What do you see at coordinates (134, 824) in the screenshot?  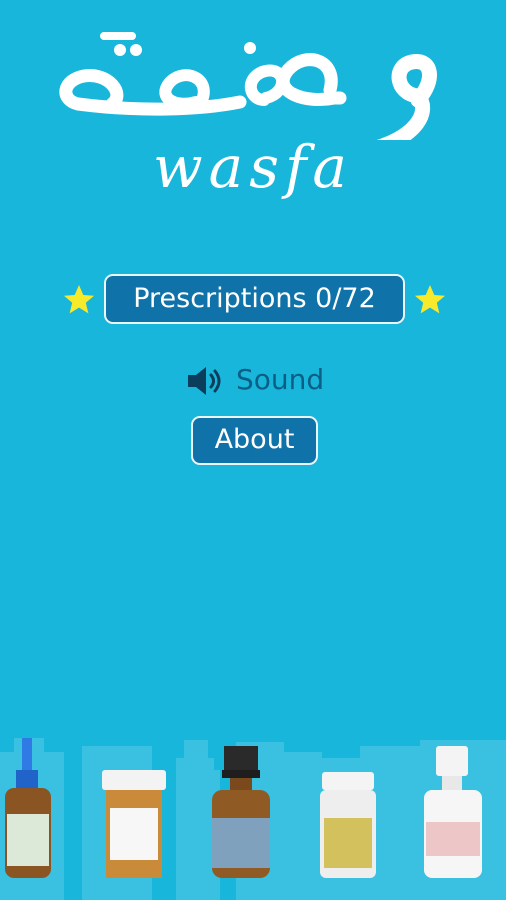 I see `pill-jar` at bounding box center [134, 824].